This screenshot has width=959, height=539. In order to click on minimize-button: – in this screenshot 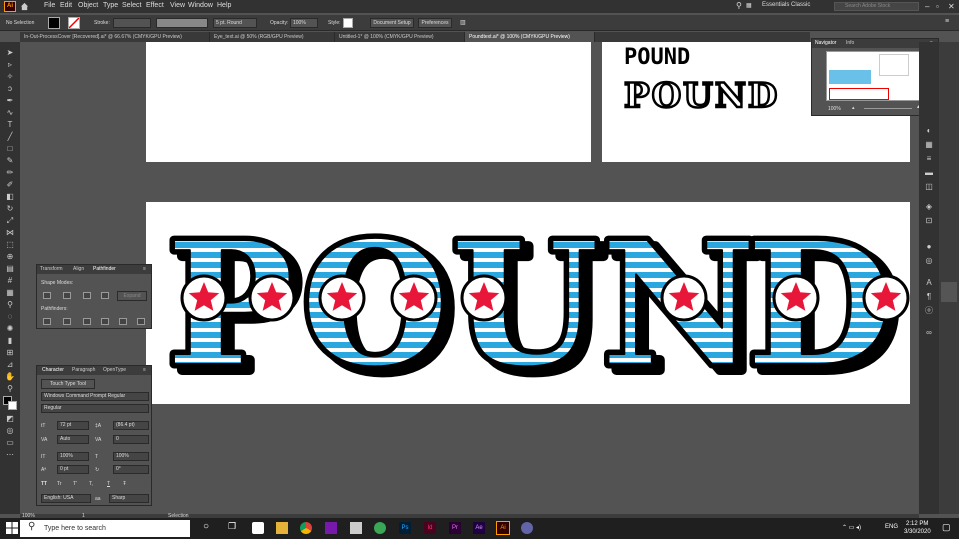, I will do `click(927, 6)`.